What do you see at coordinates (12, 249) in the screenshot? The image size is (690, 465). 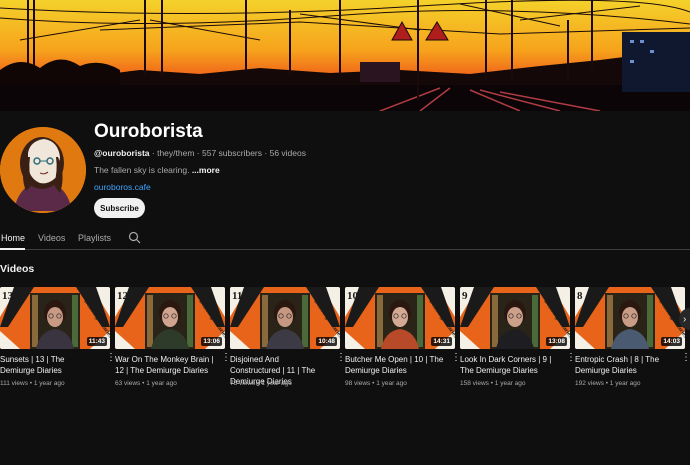 I see `active-tab-indicator` at bounding box center [12, 249].